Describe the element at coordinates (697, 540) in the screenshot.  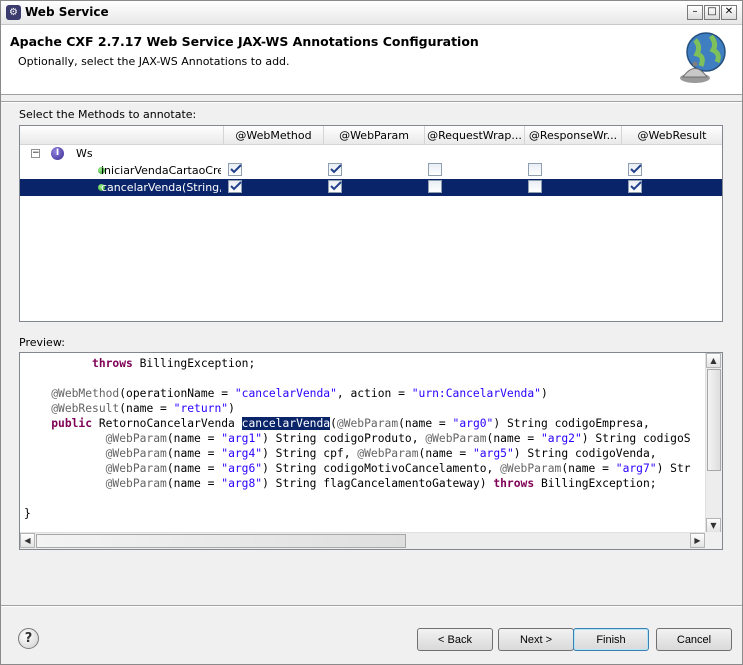
I see `scroll-right-icon: ▶` at that location.